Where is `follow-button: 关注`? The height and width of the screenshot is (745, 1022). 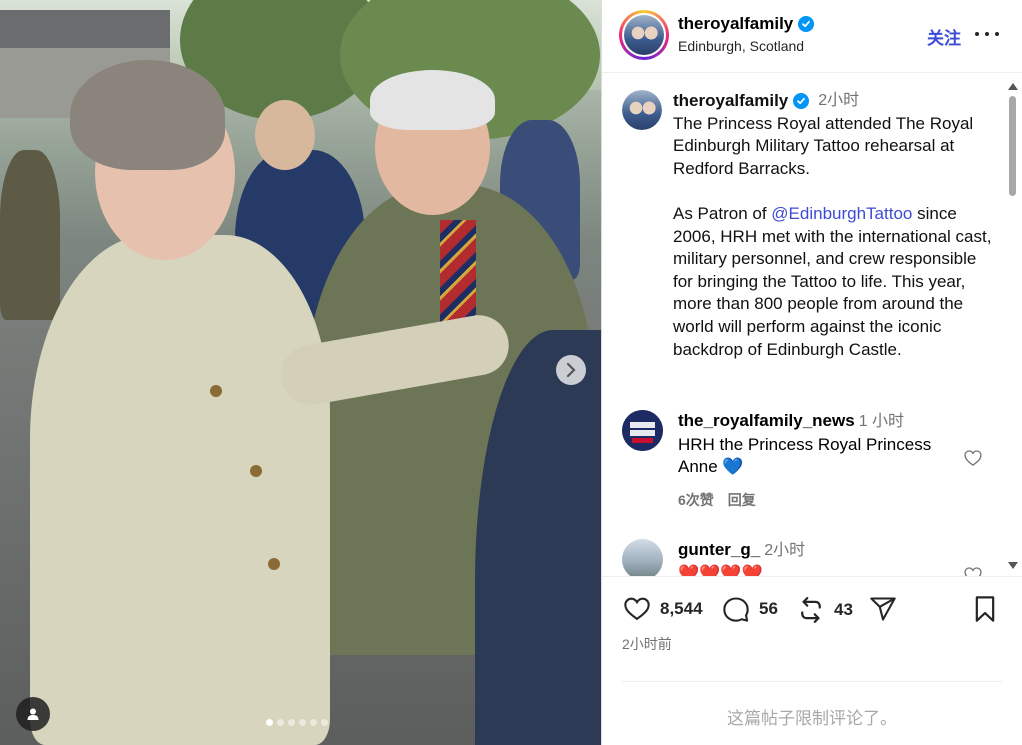
follow-button: 关注 is located at coordinates (944, 36).